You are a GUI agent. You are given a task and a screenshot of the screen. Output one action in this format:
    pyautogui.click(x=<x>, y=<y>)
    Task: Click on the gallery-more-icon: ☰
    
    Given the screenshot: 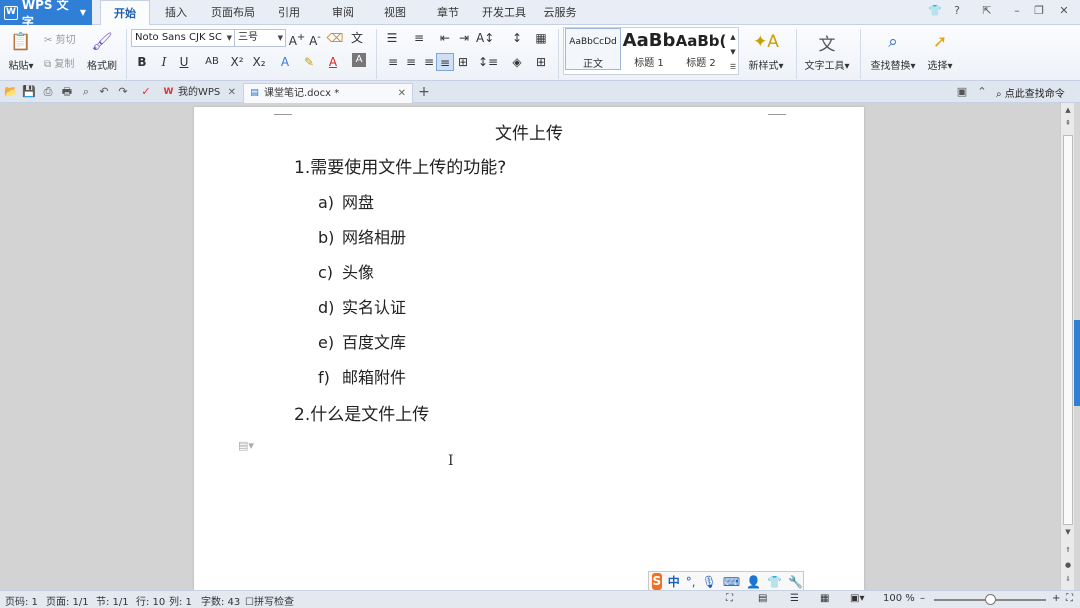 What is the action you would take?
    pyautogui.click(x=733, y=67)
    